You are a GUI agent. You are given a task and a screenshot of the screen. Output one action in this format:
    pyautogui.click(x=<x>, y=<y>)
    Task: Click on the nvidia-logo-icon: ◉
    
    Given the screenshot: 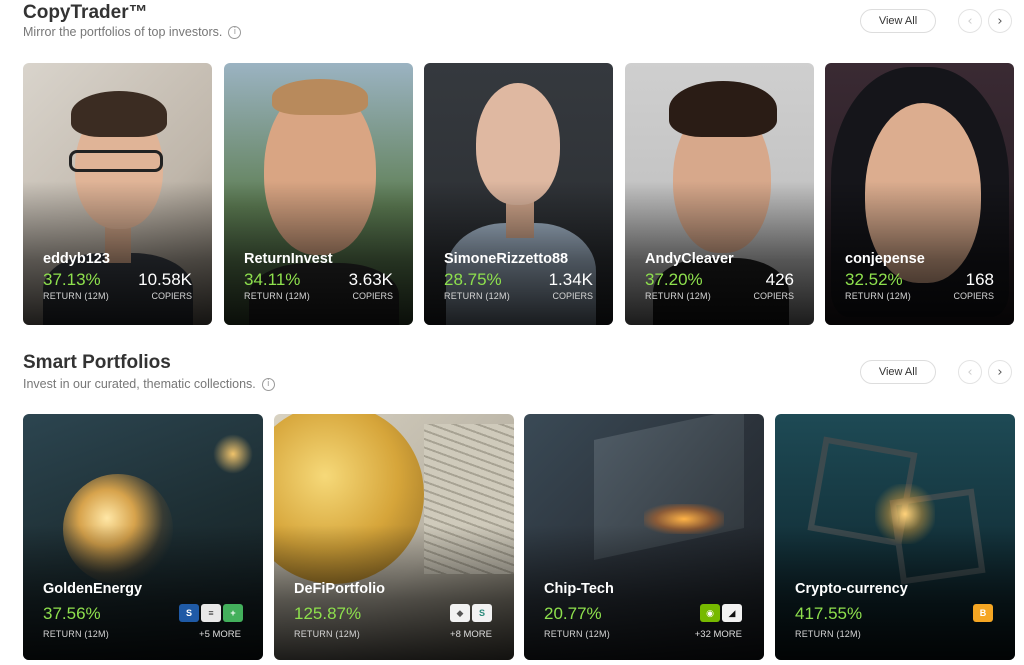 What is the action you would take?
    pyautogui.click(x=710, y=613)
    